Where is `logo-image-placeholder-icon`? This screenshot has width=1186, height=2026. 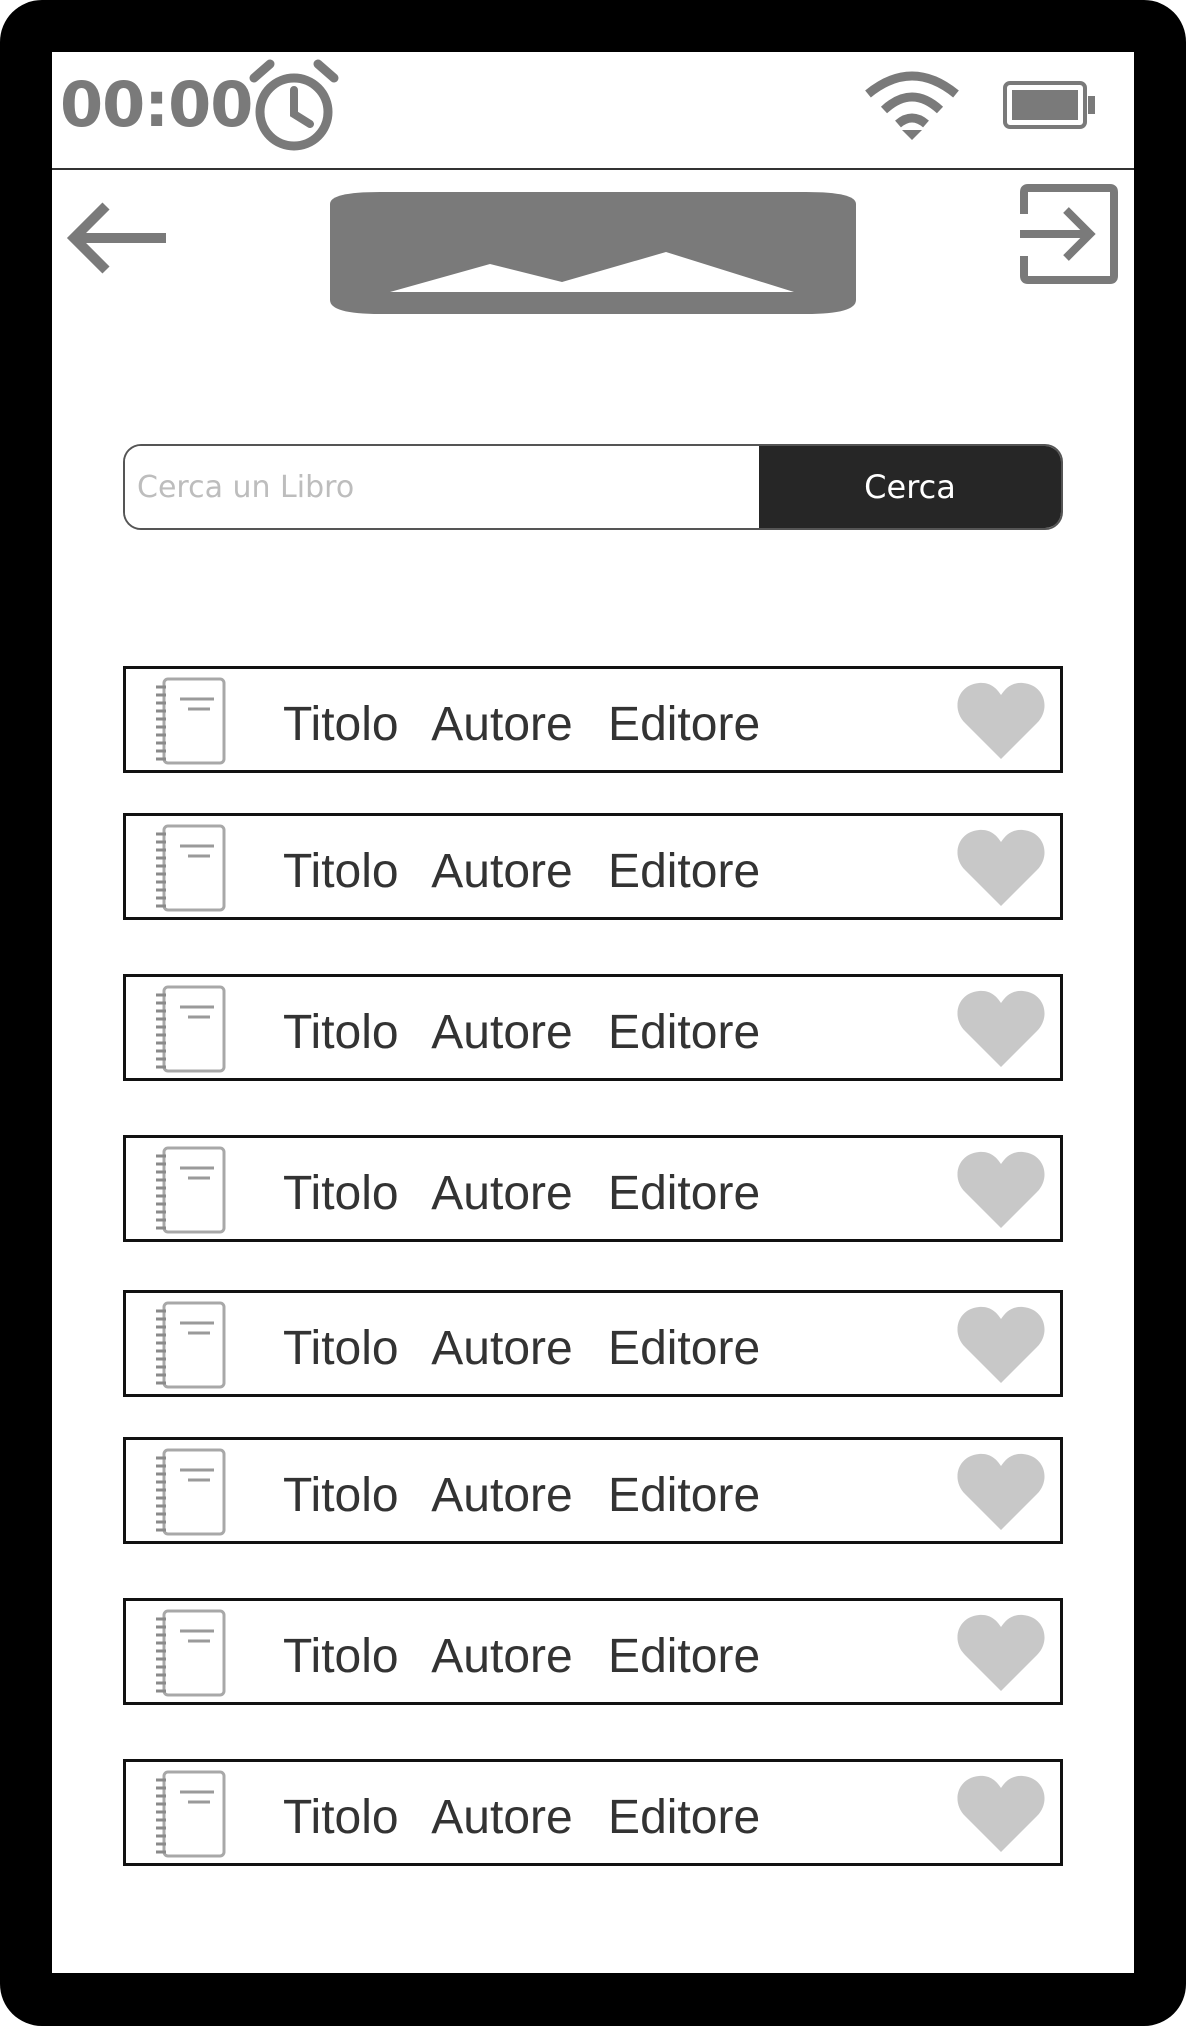
logo-image-placeholder-icon is located at coordinates (593, 253).